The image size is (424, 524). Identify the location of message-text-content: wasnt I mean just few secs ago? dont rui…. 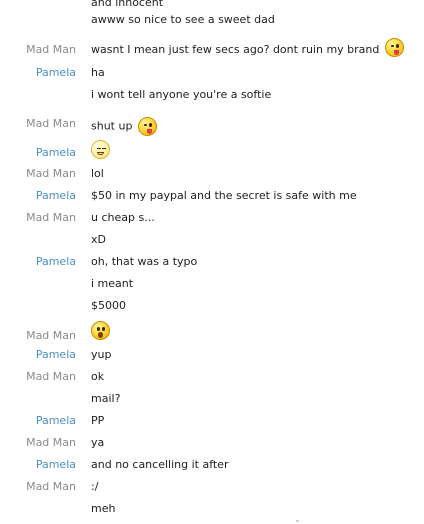
(235, 49).